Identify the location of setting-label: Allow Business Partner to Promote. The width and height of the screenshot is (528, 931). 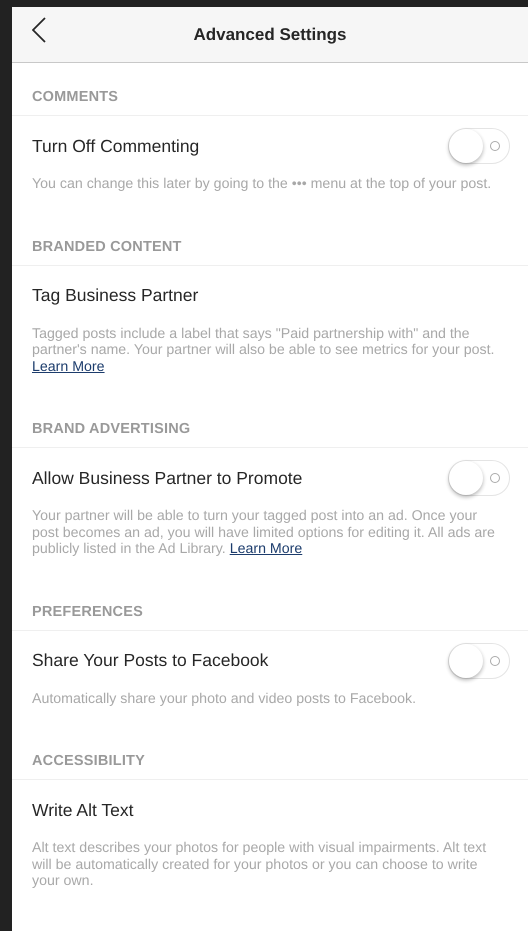
(167, 478).